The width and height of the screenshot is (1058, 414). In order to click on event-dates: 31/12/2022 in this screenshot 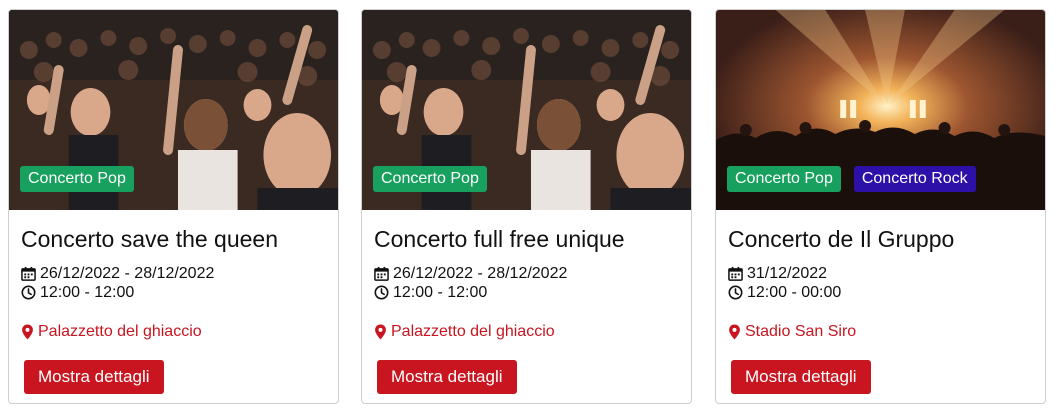, I will do `click(880, 273)`.